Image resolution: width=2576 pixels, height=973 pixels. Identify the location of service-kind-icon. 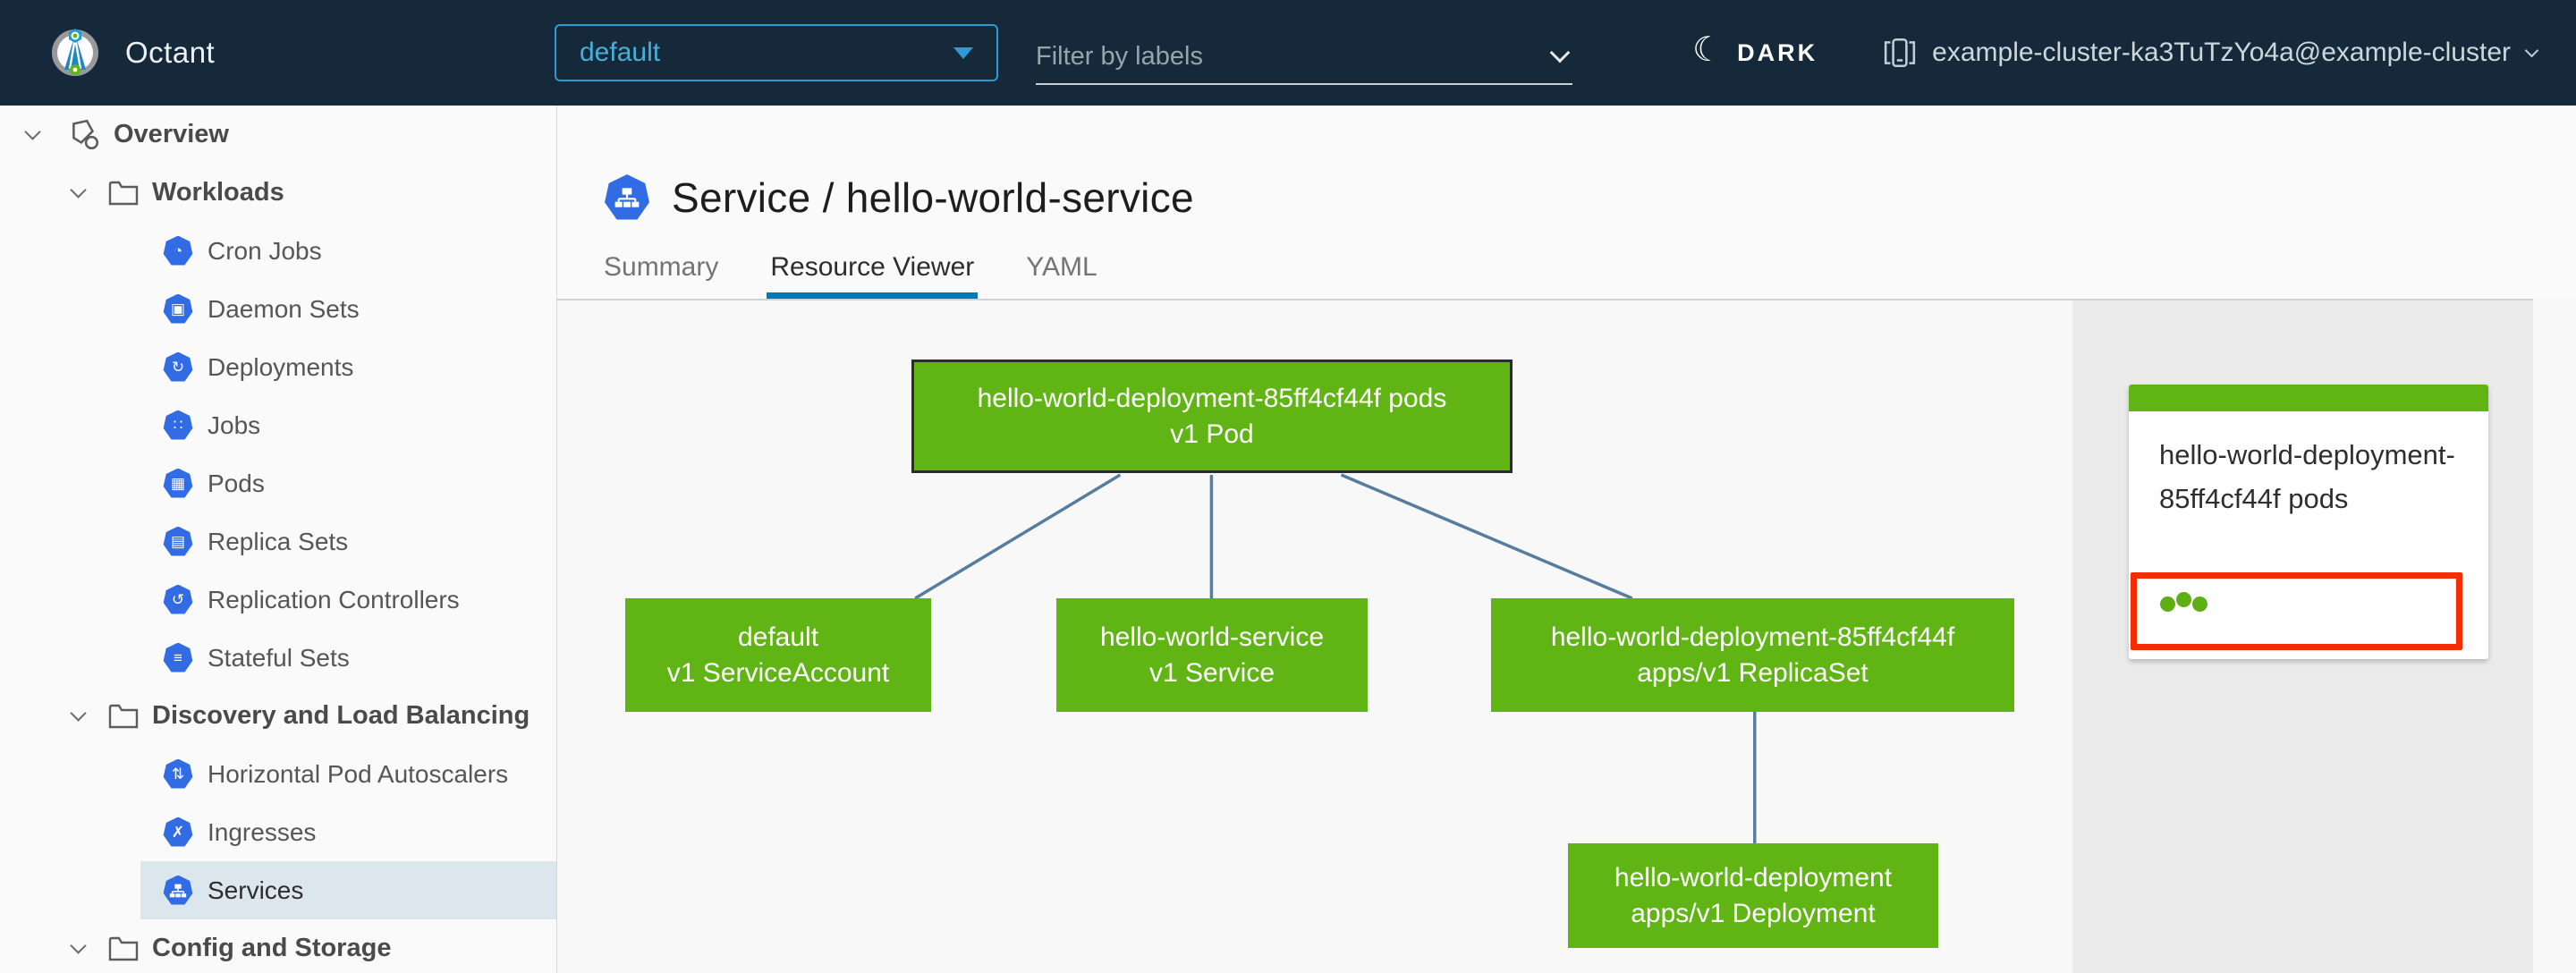
(627, 197).